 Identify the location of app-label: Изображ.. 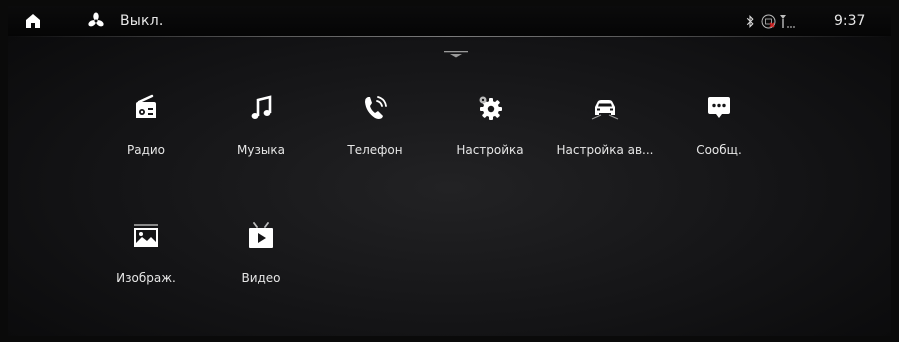
(146, 278).